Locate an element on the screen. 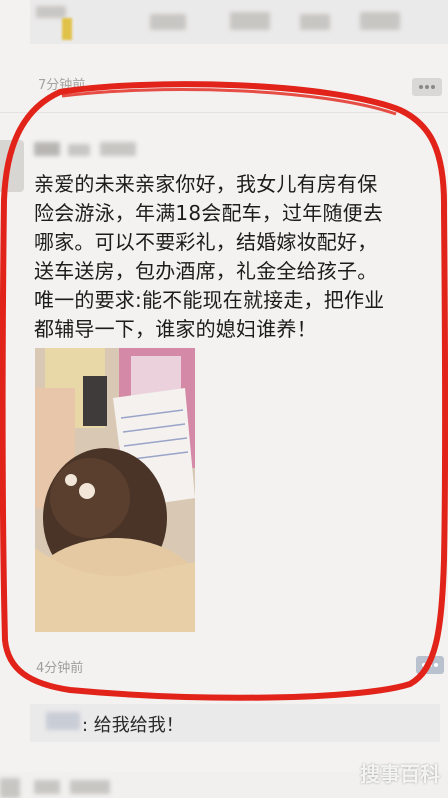  more-button is located at coordinates (430, 665).